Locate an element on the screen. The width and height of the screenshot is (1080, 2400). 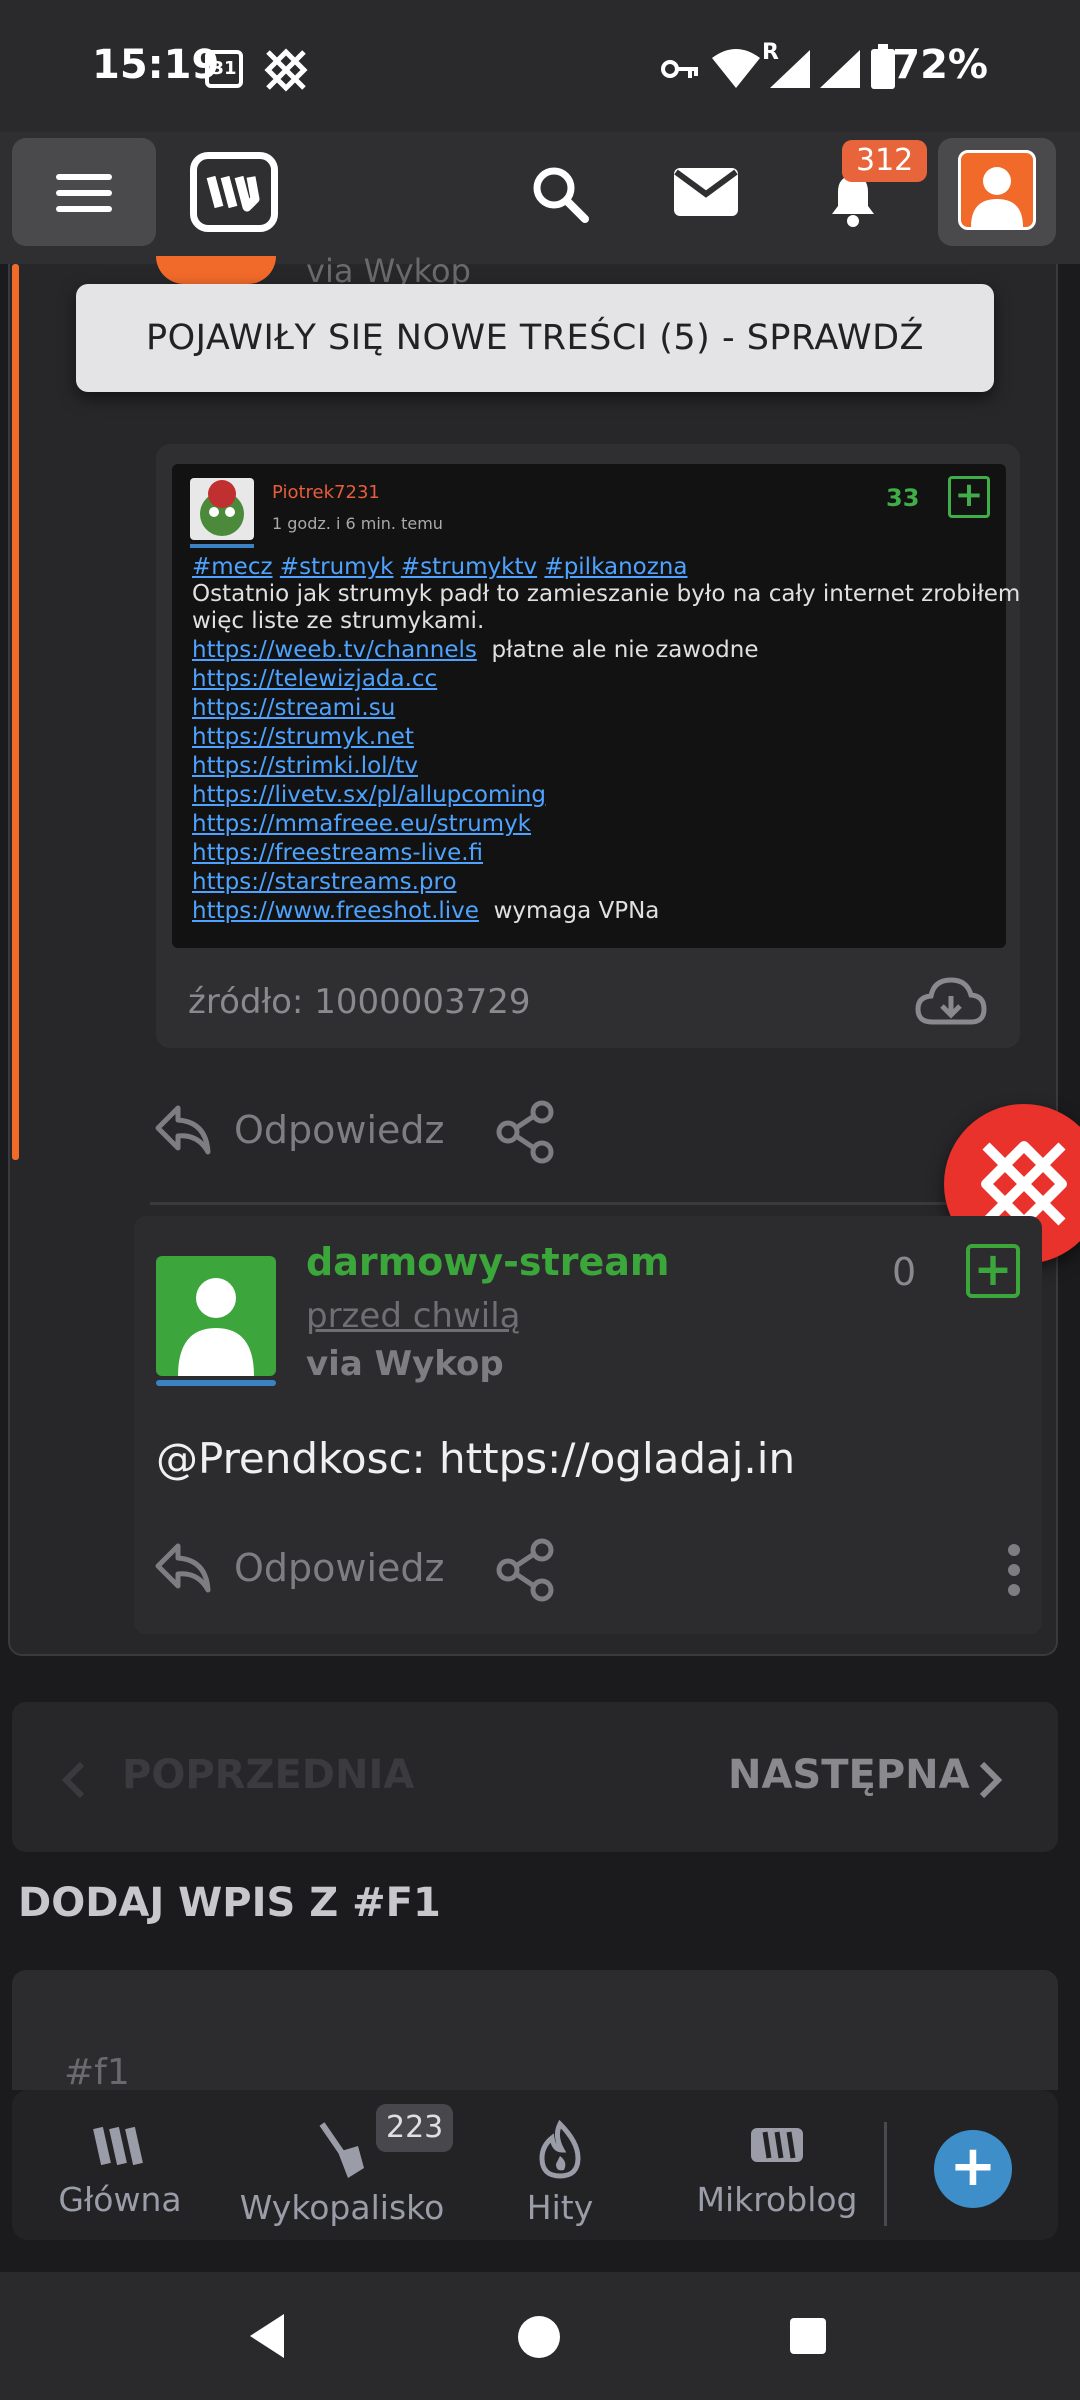
more-options-icon is located at coordinates (1014, 1570).